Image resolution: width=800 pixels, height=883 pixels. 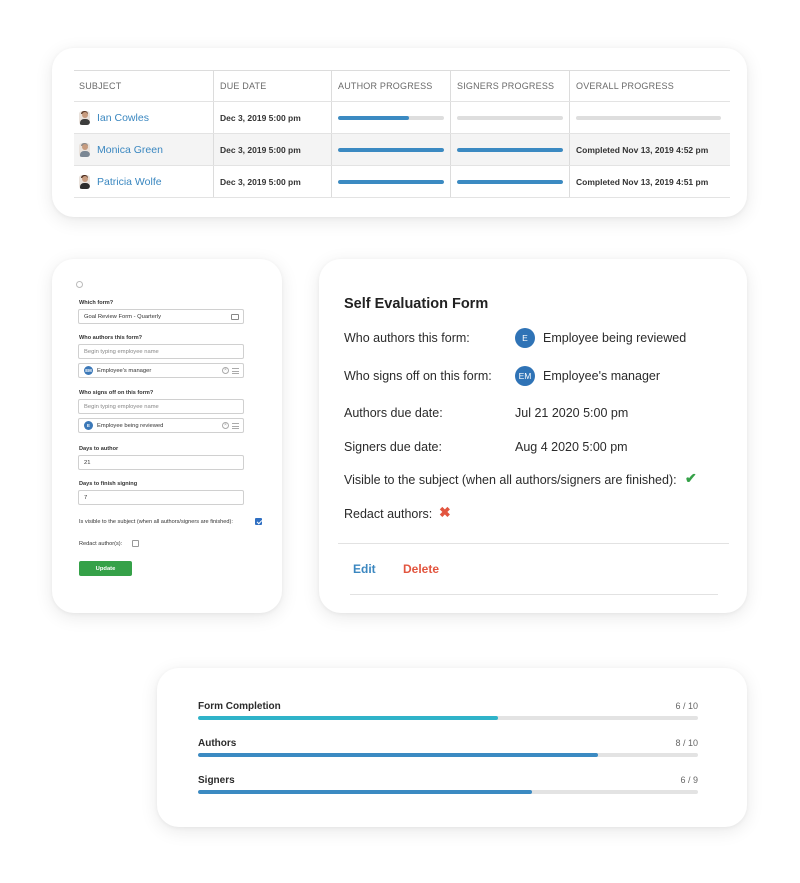 I want to click on redact-authors-checkbox, so click(x=135, y=543).